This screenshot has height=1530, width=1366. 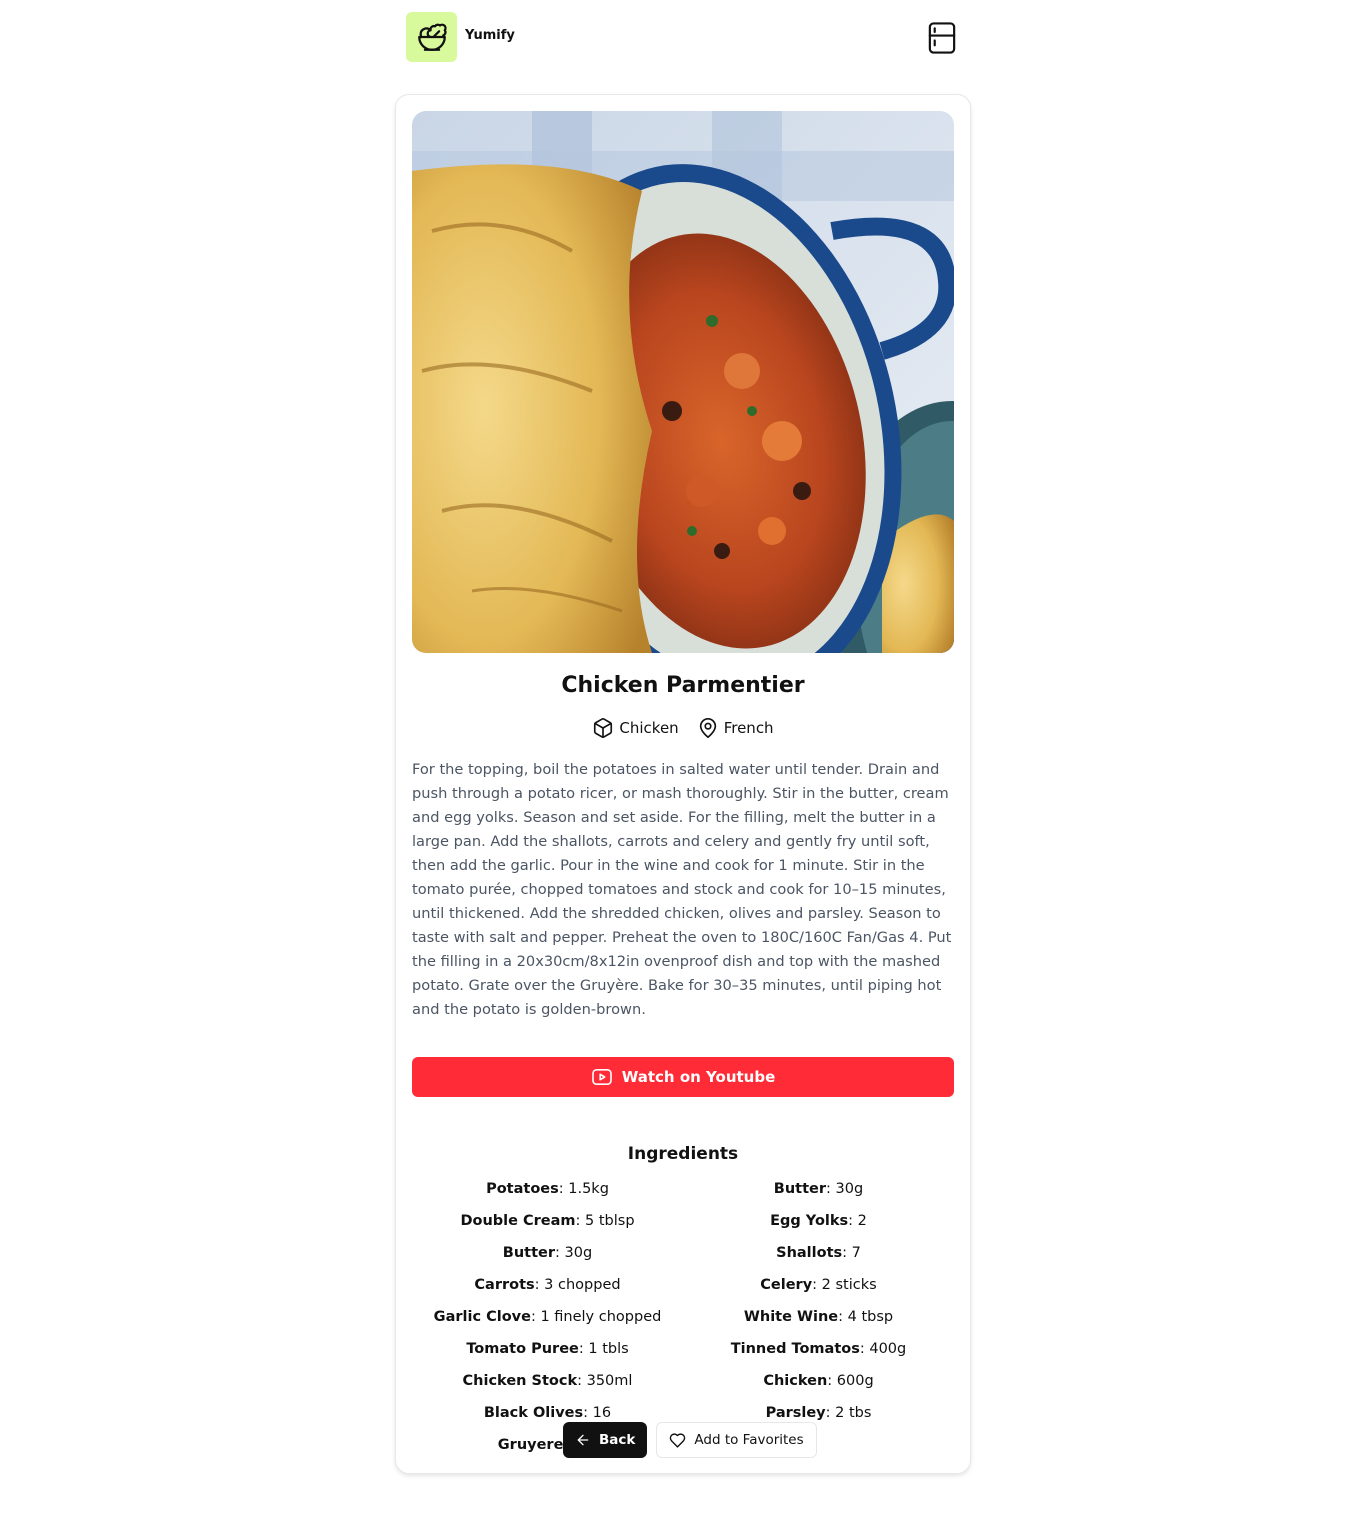 I want to click on add-to-favorites-button: Add to Favorites, so click(x=736, y=1440).